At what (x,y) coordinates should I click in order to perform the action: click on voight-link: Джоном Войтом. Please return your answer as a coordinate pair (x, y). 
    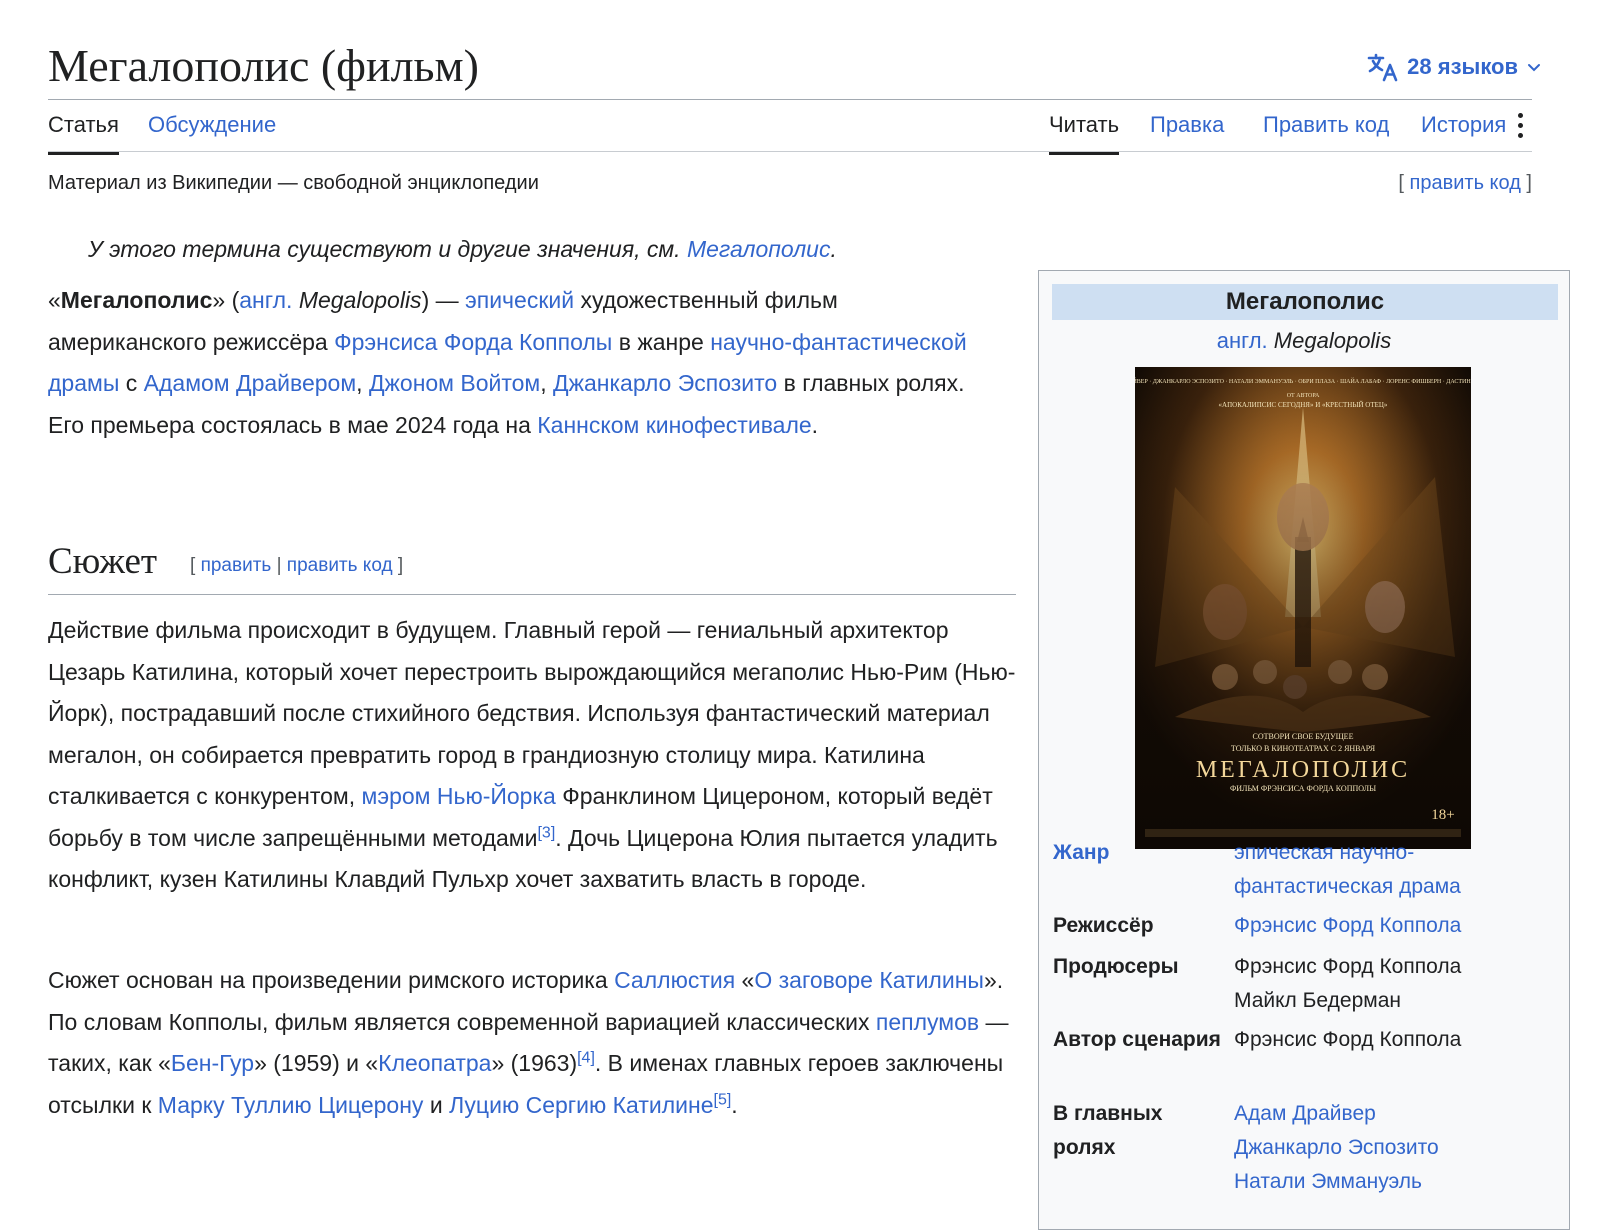
    Looking at the image, I should click on (454, 383).